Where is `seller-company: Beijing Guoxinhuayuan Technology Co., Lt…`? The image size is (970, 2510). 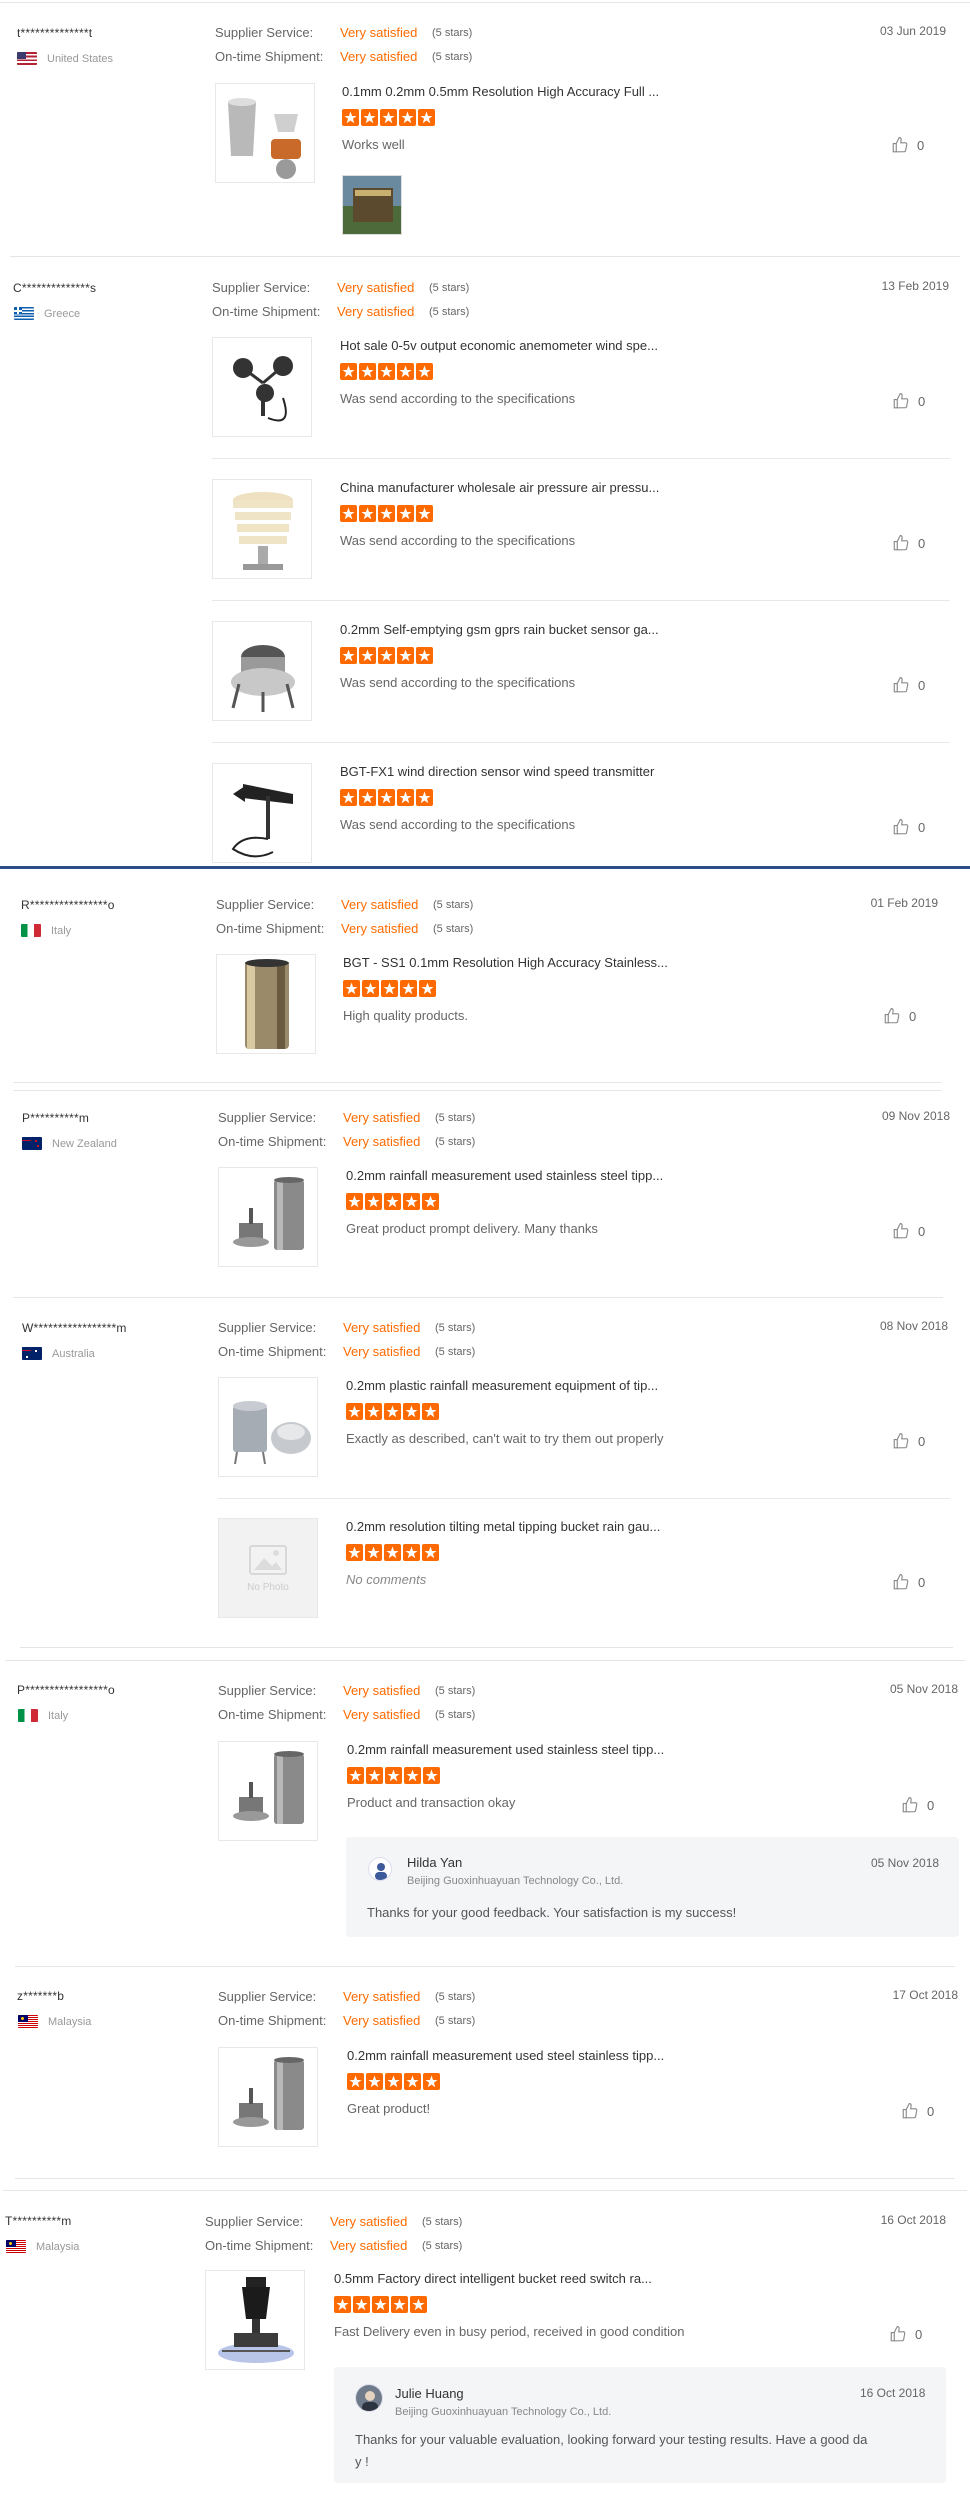
seller-company: Beijing Guoxinhuayuan Technology Co., Lt… is located at coordinates (515, 1881).